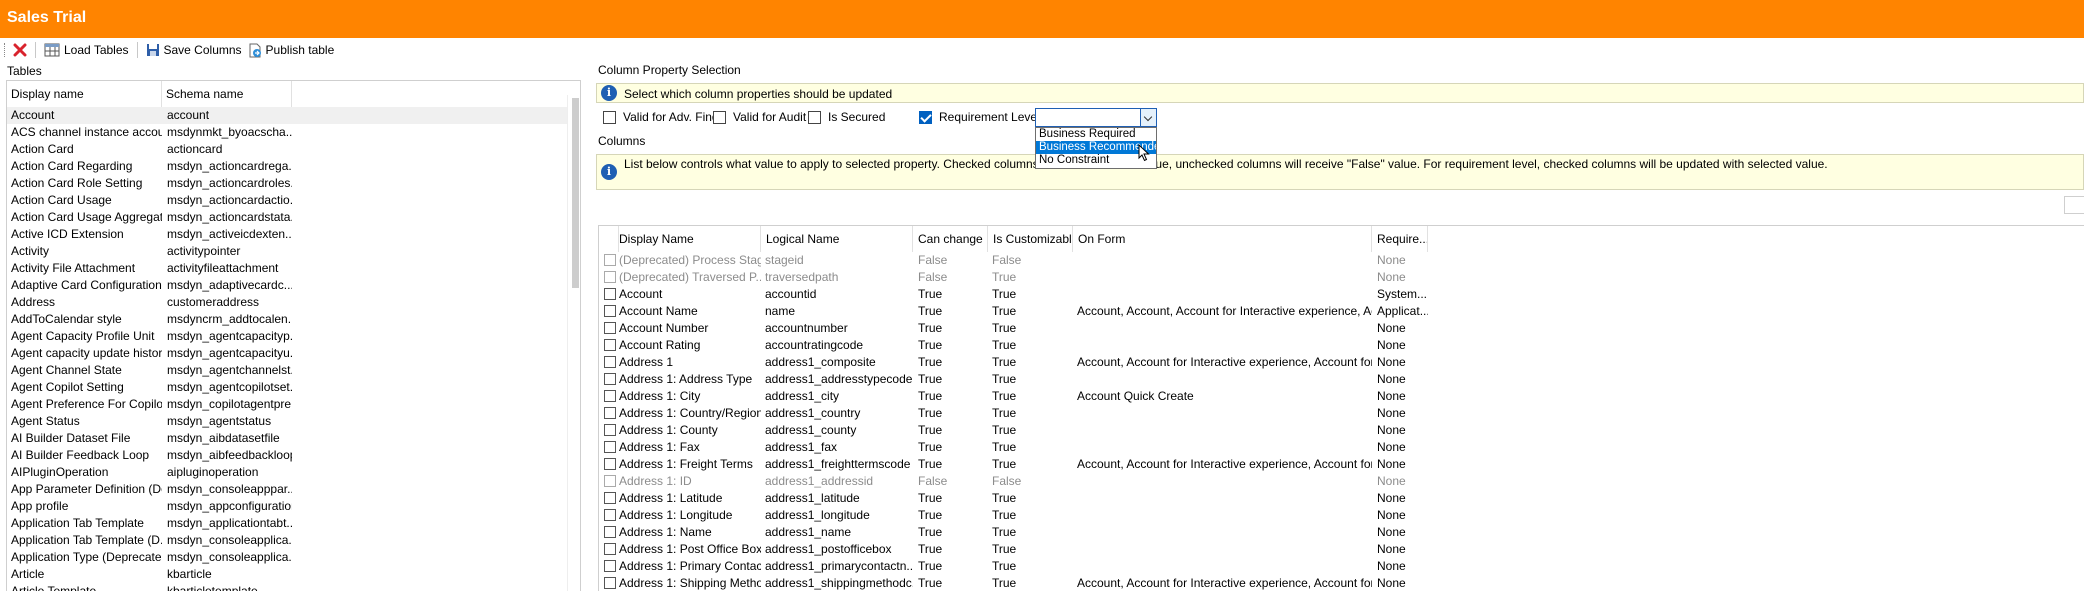 Image resolution: width=2084 pixels, height=591 pixels. I want to click on table-row: Address 1: Name address1_name True True None, so click(1013, 532).